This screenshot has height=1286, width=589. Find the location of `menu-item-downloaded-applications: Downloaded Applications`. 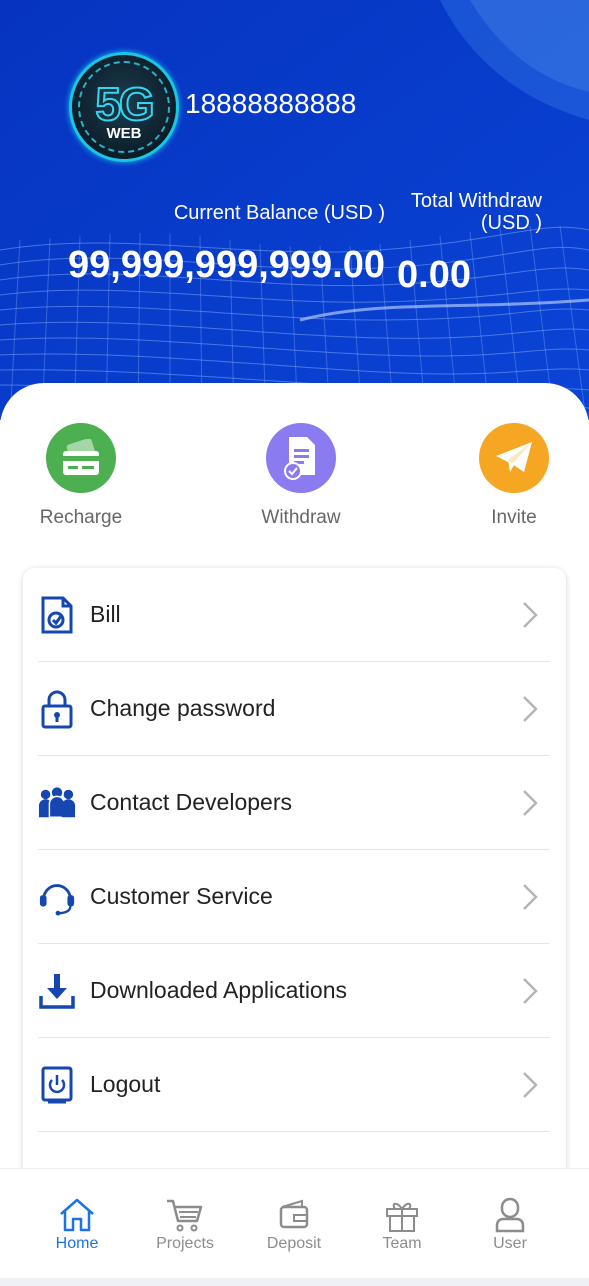

menu-item-downloaded-applications: Downloaded Applications is located at coordinates (294, 991).